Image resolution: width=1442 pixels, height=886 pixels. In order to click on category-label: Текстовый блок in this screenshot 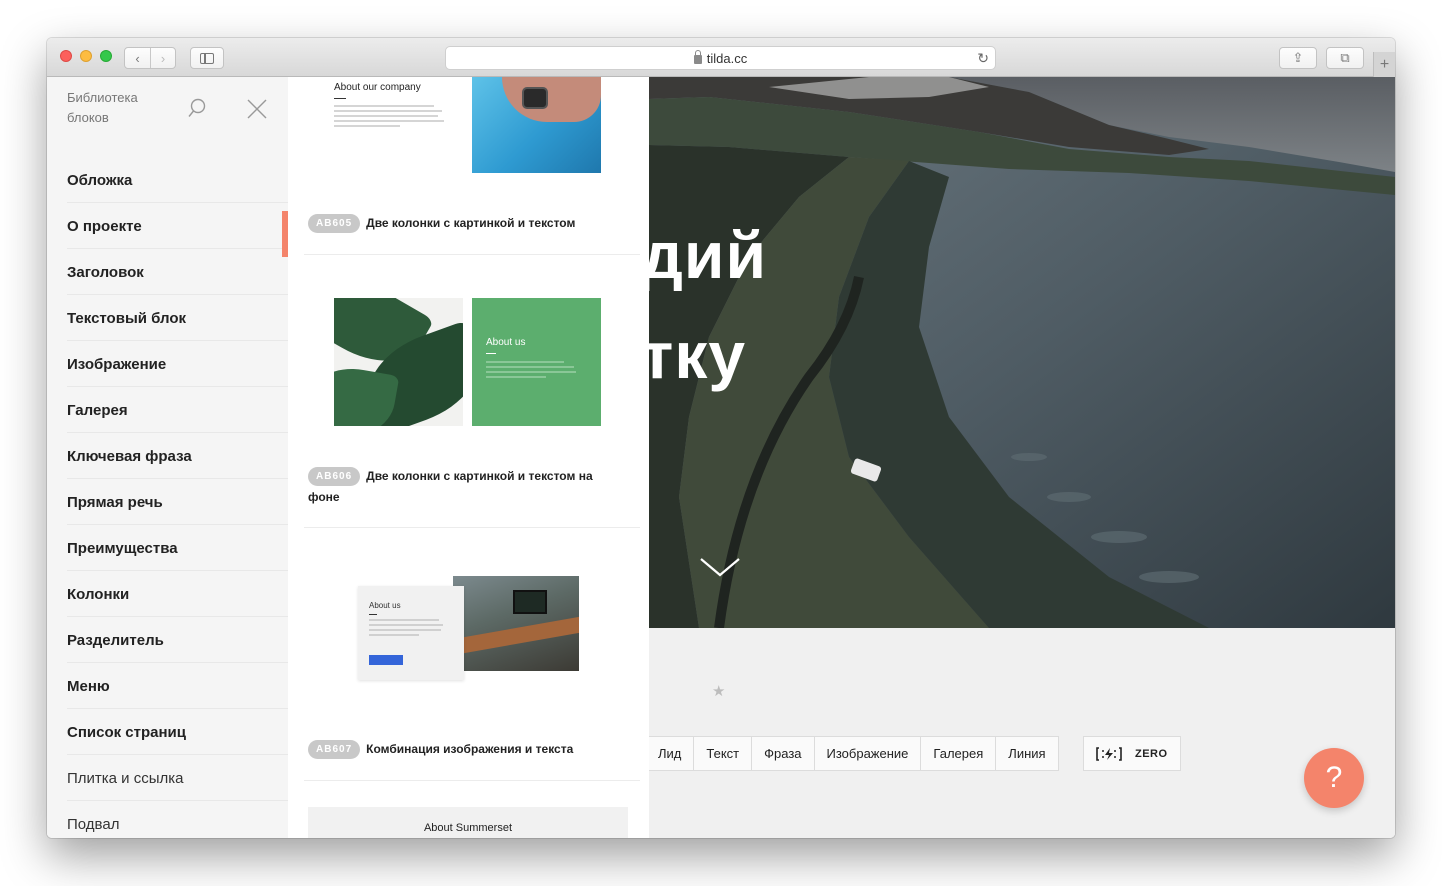, I will do `click(127, 318)`.